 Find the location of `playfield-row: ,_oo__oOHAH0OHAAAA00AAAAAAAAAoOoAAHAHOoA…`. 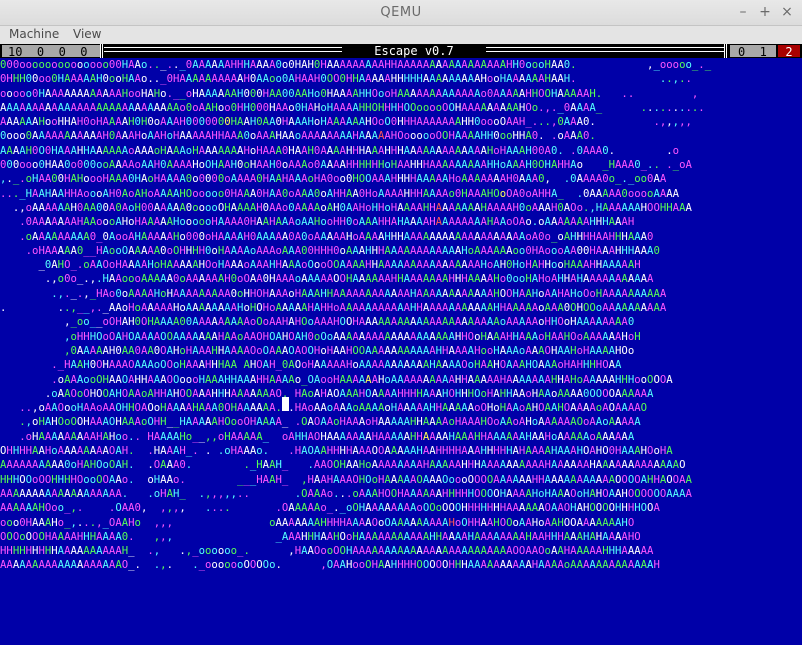

playfield-row: ,_oo__oOHAH0OHAAAA00AAAAAAAAAoOoAAHAHOoA… is located at coordinates (349, 322).